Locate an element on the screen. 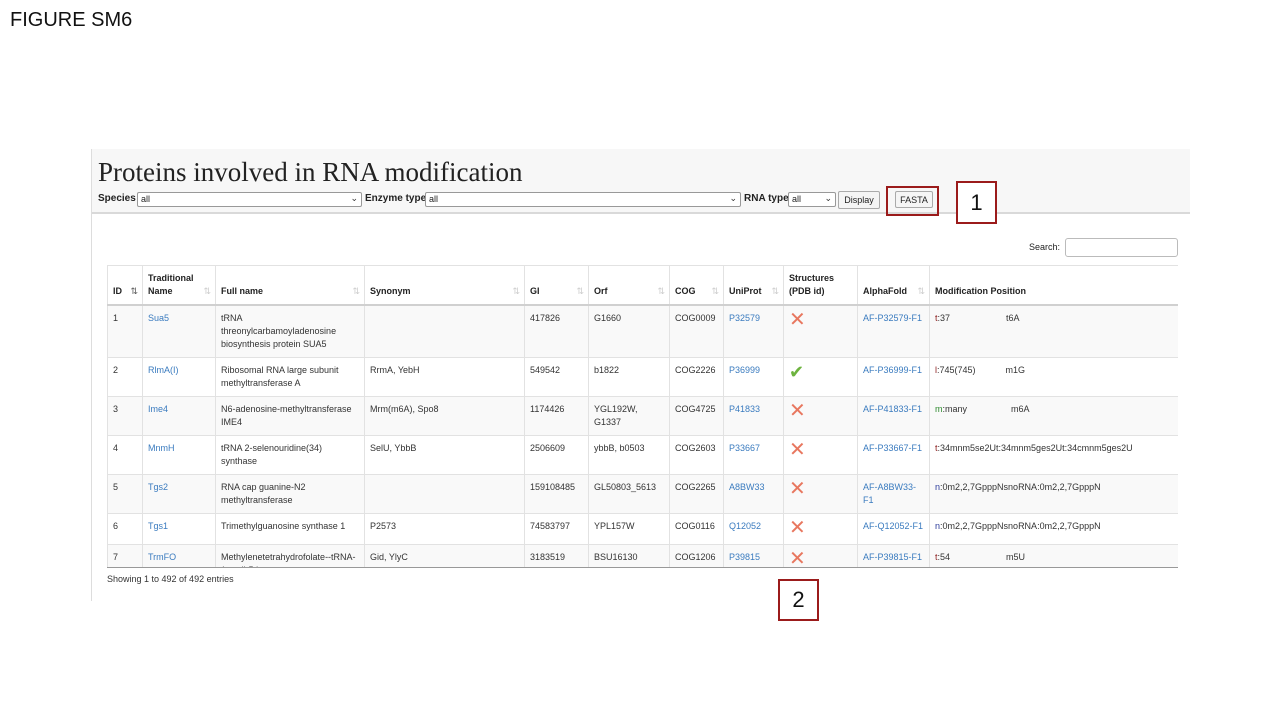 The height and width of the screenshot is (720, 1280). cell-full-name: tRNA 2-selenouridine(34) synthase is located at coordinates (290, 455).